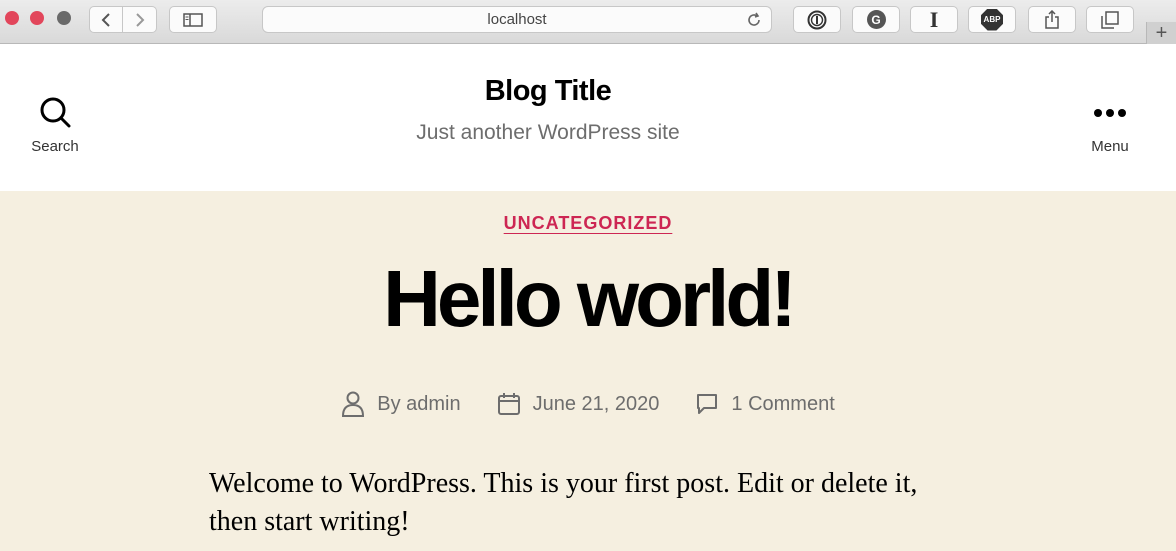  What do you see at coordinates (353, 404) in the screenshot?
I see `user-icon` at bounding box center [353, 404].